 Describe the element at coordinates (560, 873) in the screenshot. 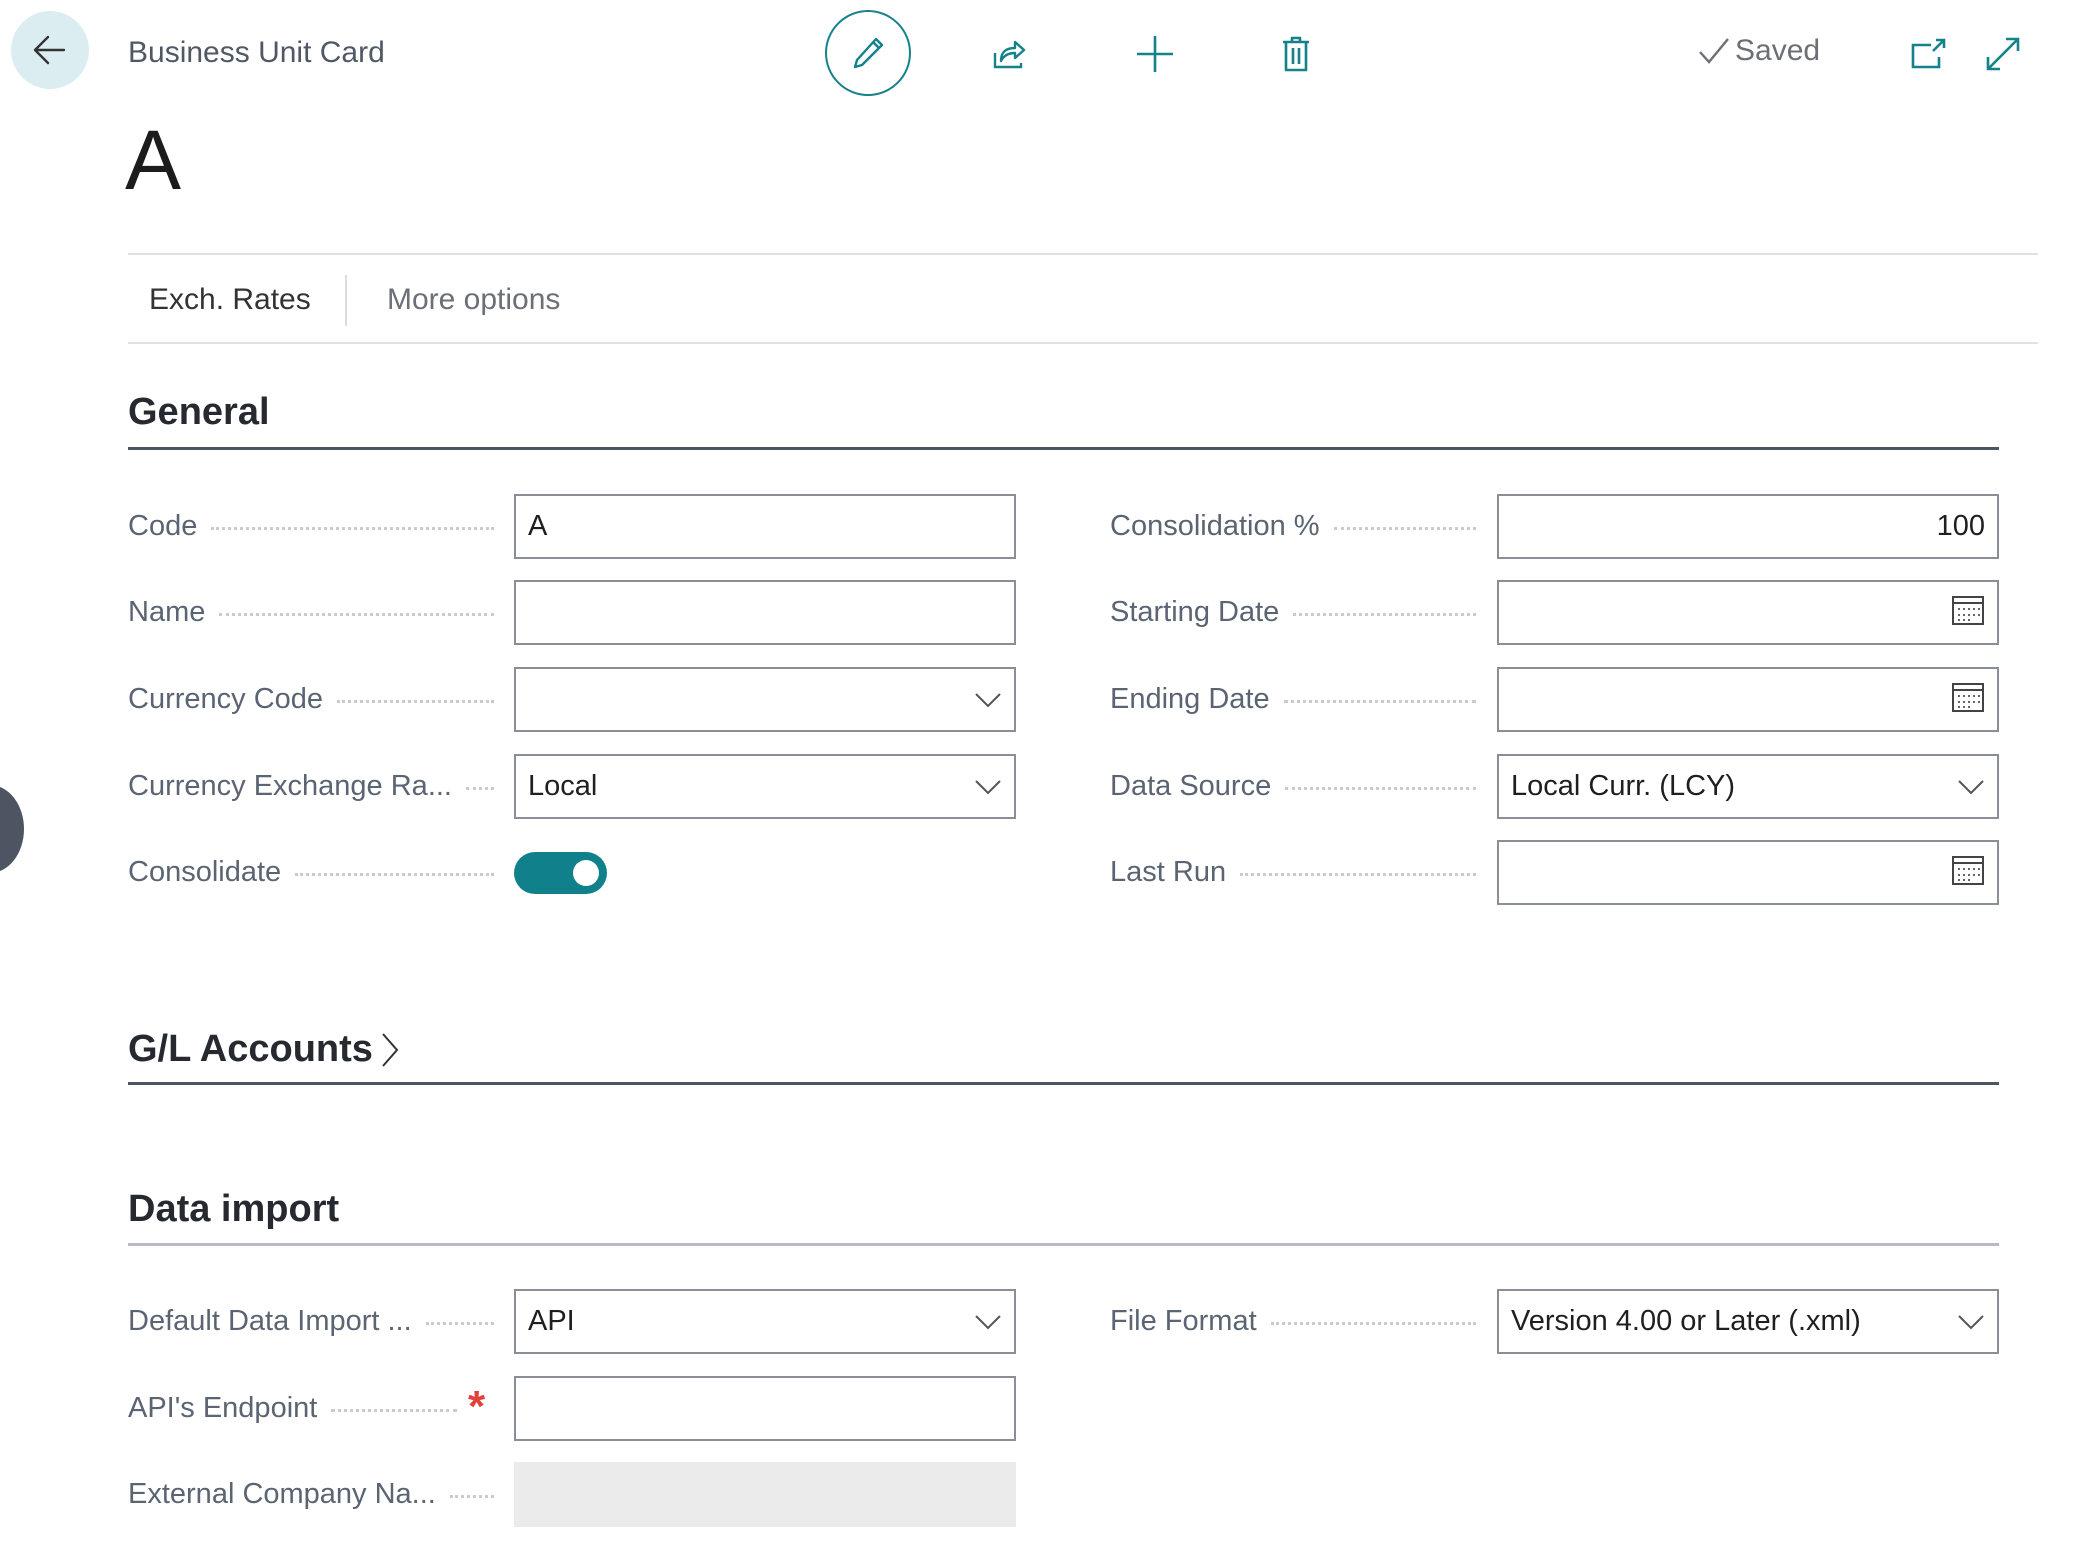

I see `consolidate-toggle` at that location.